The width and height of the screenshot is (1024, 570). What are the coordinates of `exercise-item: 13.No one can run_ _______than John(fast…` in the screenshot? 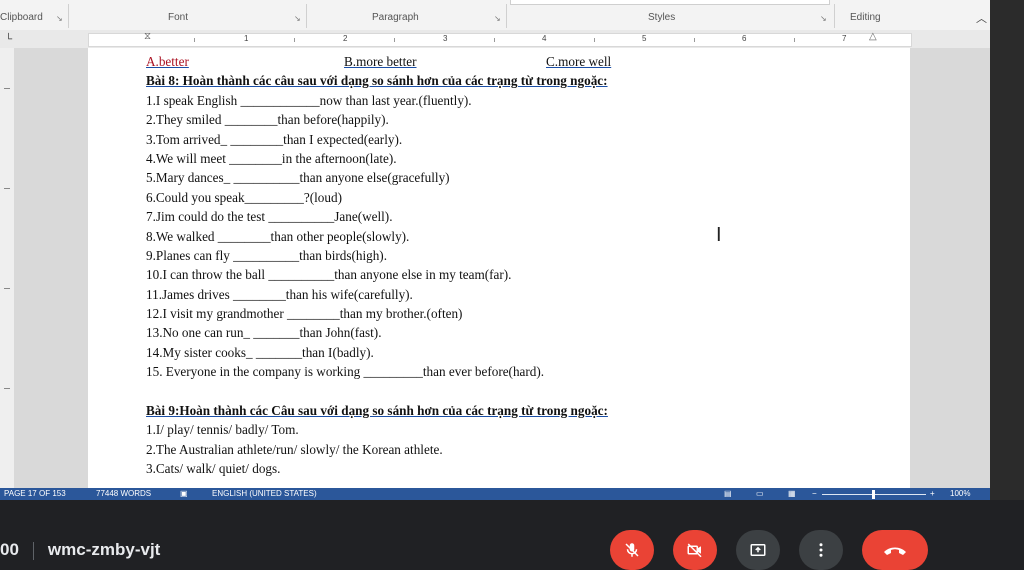 It's located at (264, 333).